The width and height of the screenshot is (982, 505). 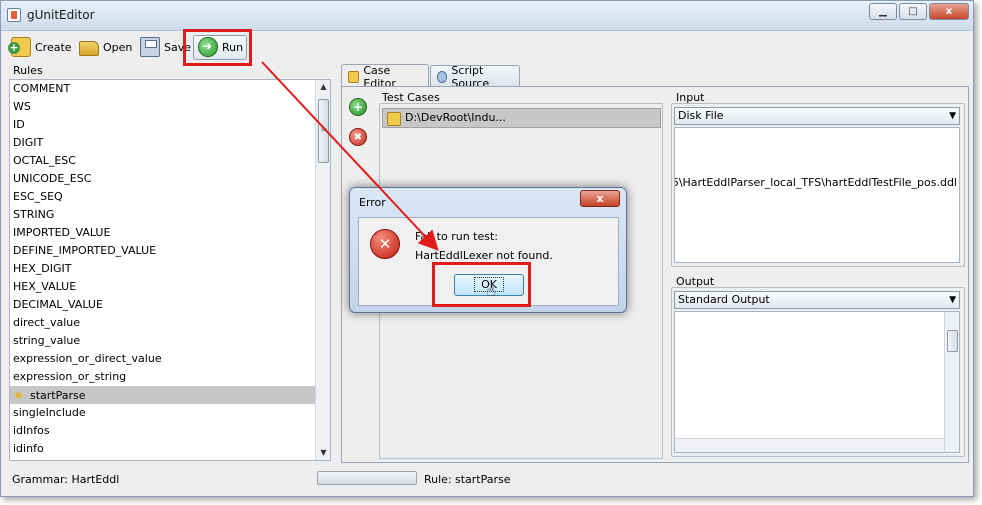 I want to click on rule-item-label: HEX_VALUE, so click(x=45, y=286).